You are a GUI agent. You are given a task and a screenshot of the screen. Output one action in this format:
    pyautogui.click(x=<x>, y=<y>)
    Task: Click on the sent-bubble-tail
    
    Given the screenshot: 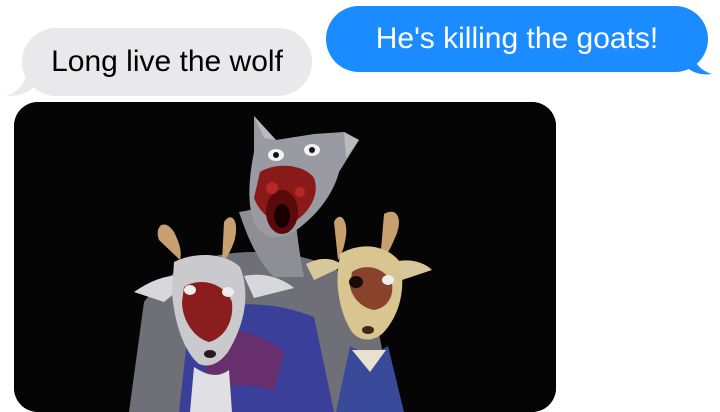 What is the action you would take?
    pyautogui.click(x=698, y=57)
    